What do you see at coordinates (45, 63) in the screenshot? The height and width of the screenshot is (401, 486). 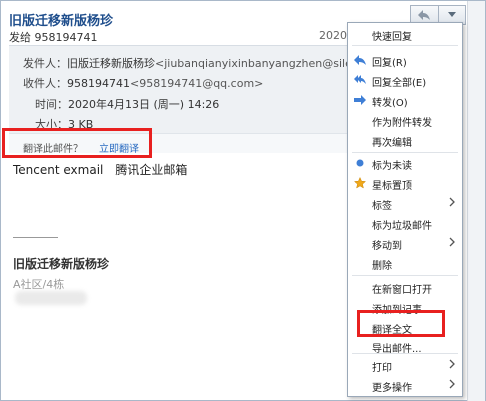 I see `from-label: 发件人：` at bounding box center [45, 63].